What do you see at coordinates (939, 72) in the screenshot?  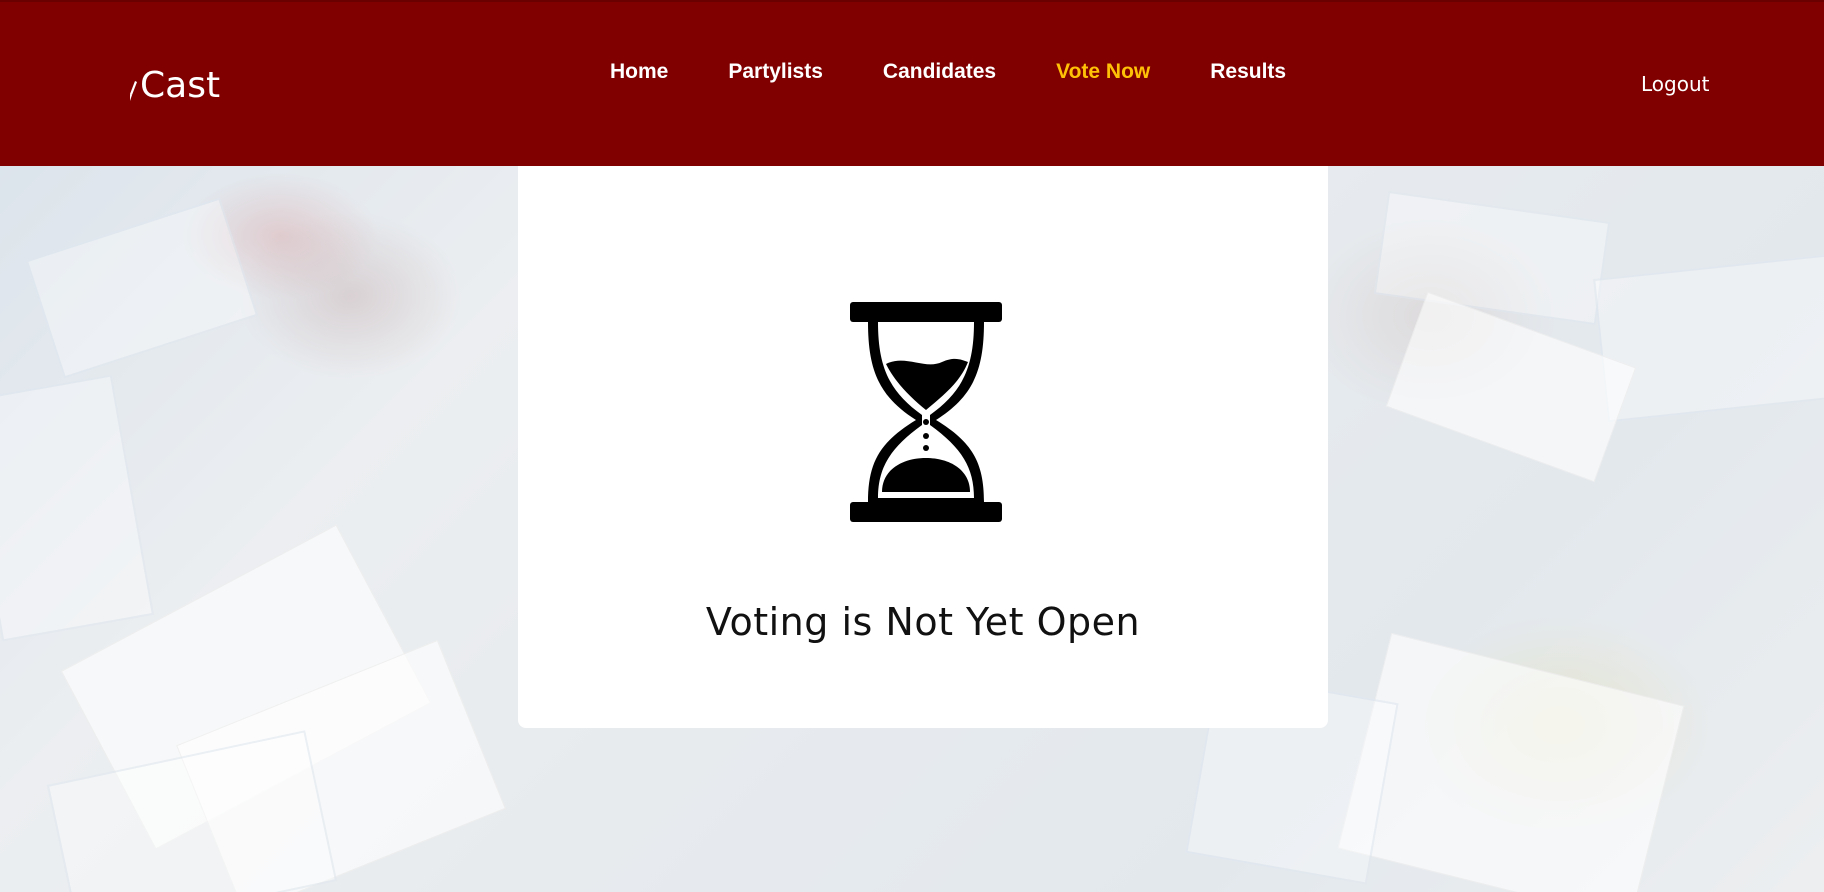 I see `nav-link-candidates: Candidates` at bounding box center [939, 72].